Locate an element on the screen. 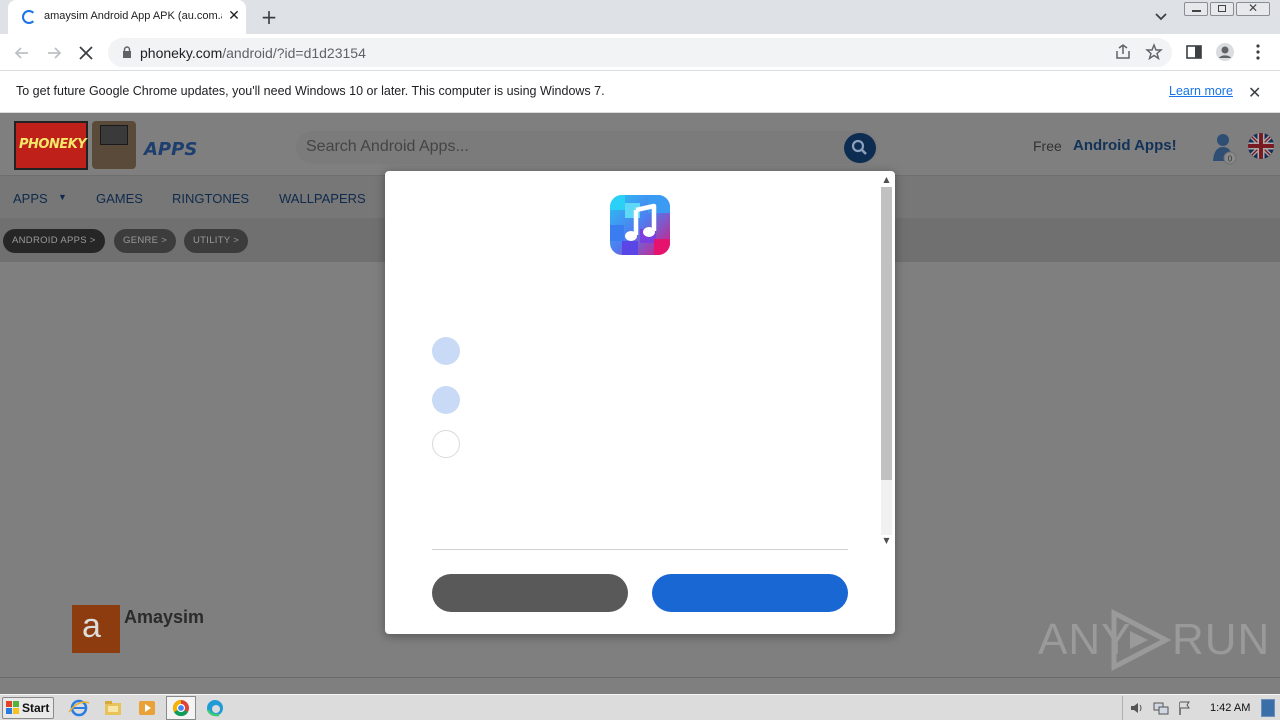  url-text: phoneky.com/android/?id=d1d23154 is located at coordinates (253, 53).